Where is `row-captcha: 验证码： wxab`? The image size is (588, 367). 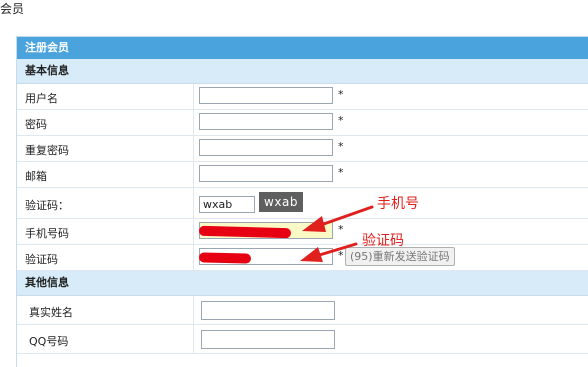 row-captcha: 验证码： wxab is located at coordinates (302, 203).